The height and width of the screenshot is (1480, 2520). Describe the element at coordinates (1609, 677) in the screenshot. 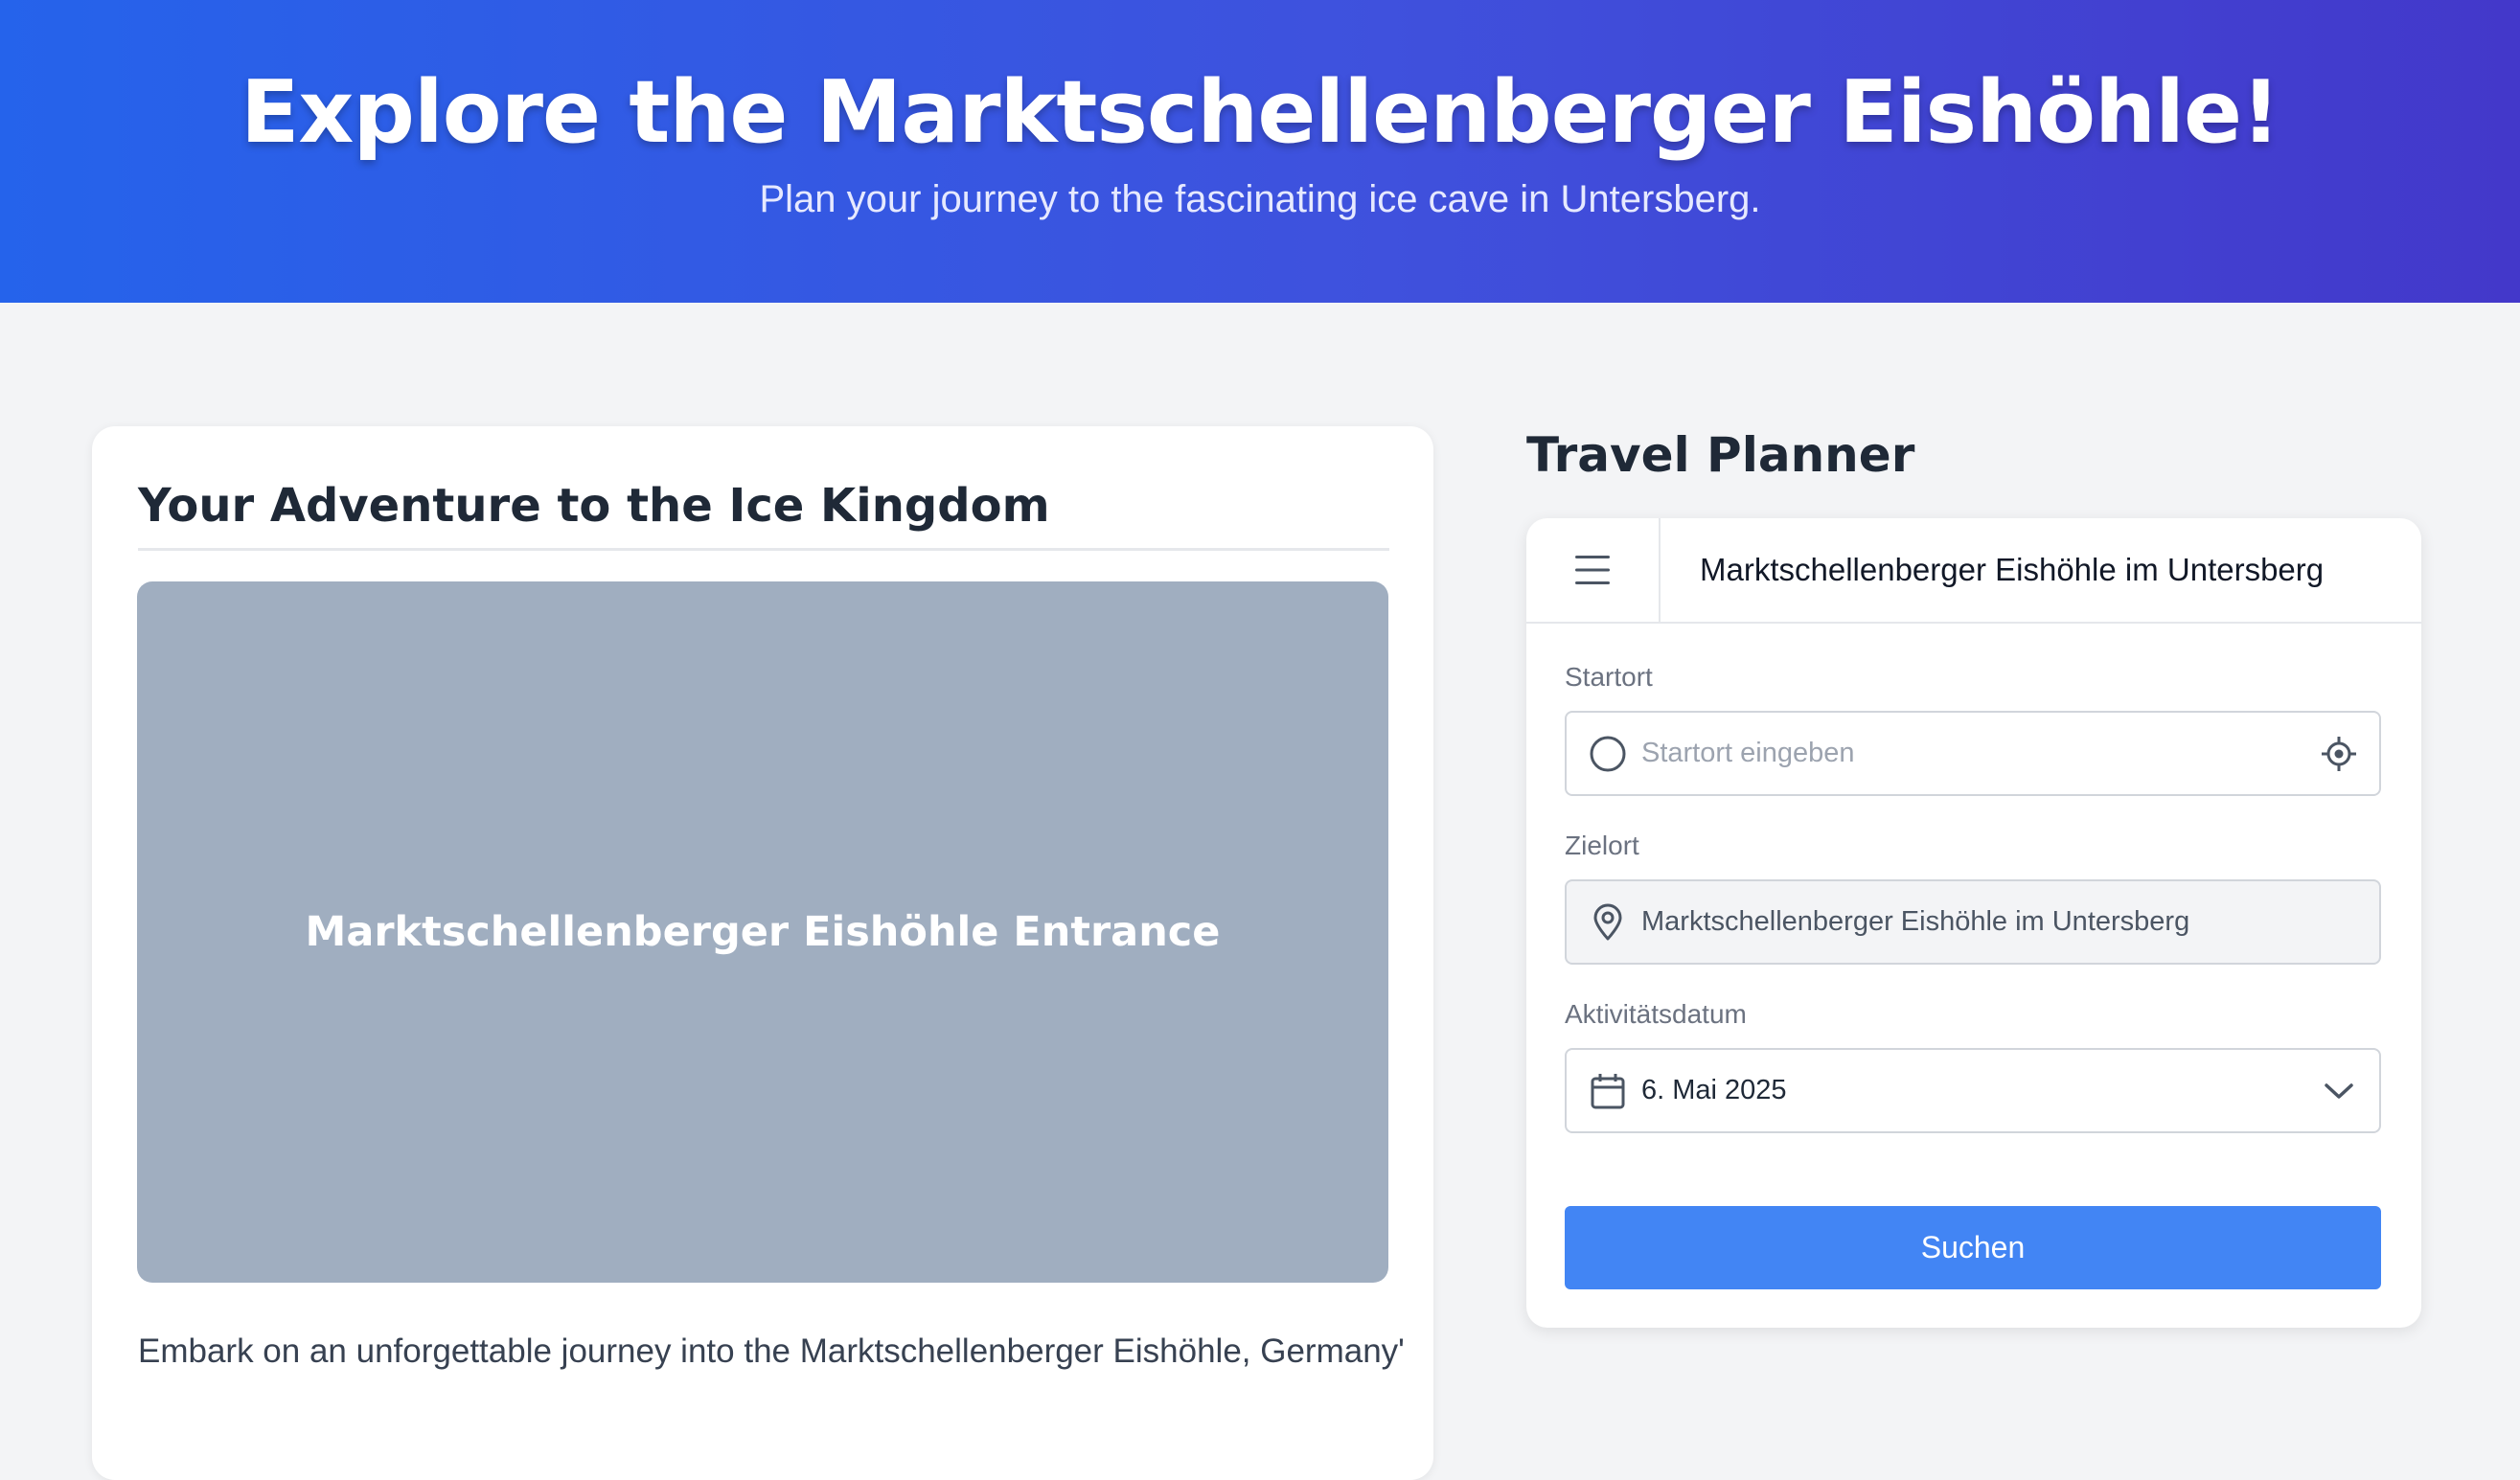

I see `start-label: Startort` at that location.